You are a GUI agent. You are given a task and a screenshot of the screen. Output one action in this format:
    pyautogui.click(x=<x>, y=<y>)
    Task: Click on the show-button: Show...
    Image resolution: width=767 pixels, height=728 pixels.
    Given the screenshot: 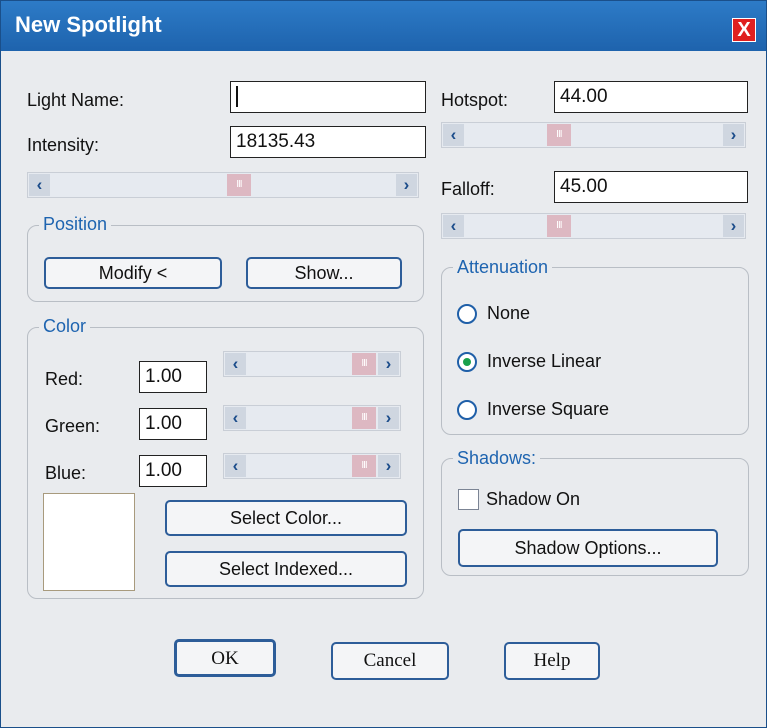 What is the action you would take?
    pyautogui.click(x=324, y=273)
    